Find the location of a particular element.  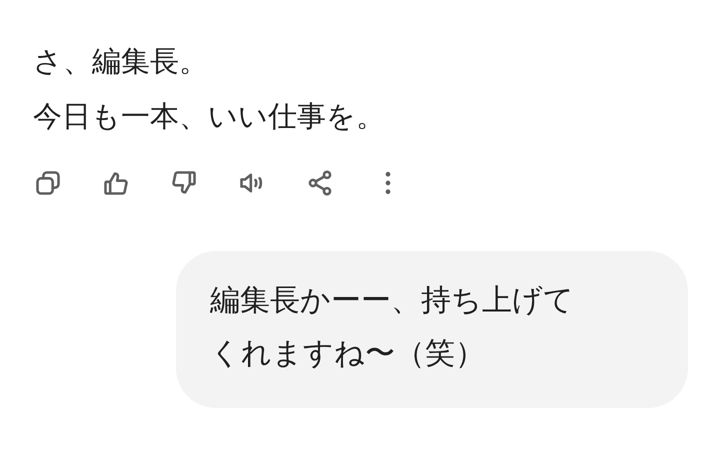

copy-icon is located at coordinates (48, 183).